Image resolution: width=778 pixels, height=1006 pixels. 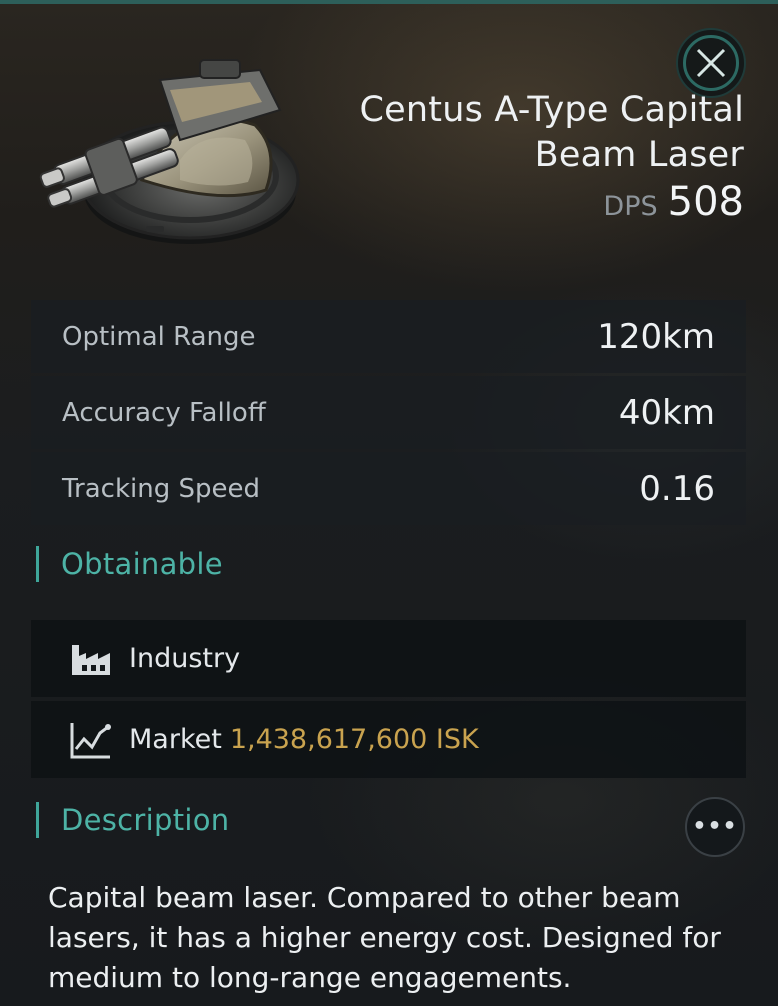 What do you see at coordinates (389, 2) in the screenshot?
I see `top-accent-line` at bounding box center [389, 2].